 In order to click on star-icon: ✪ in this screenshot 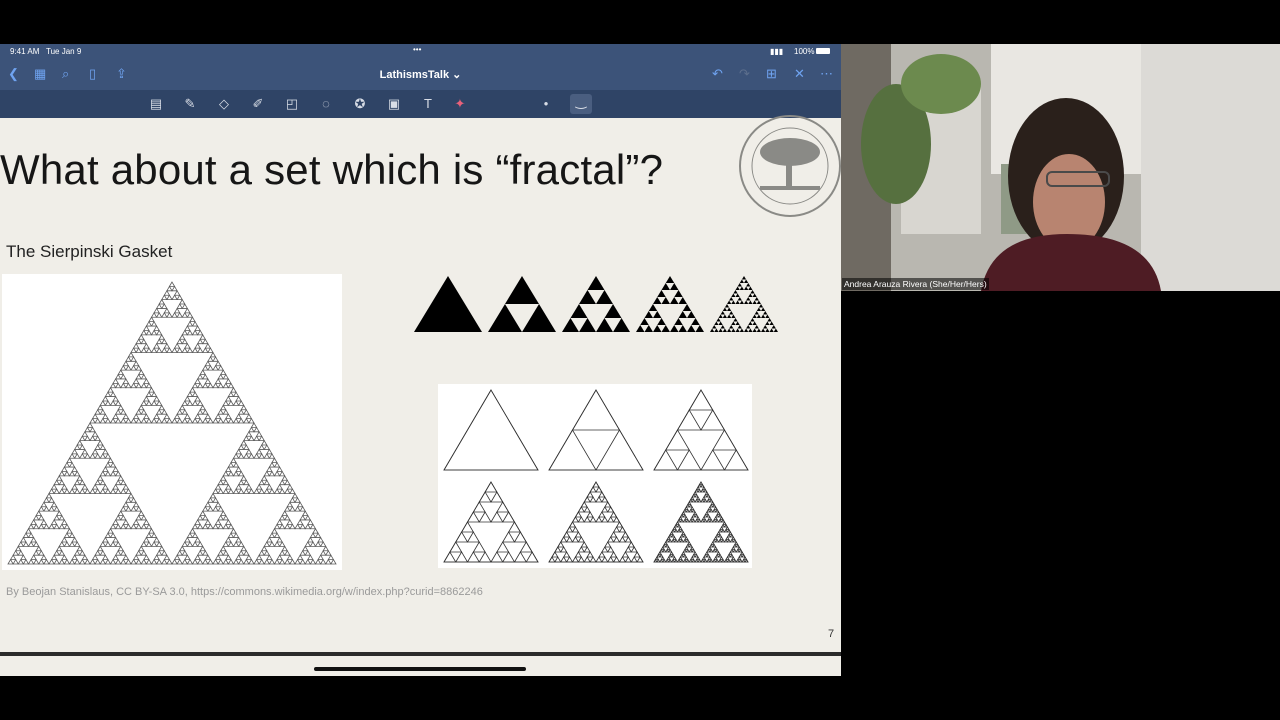, I will do `click(360, 104)`.